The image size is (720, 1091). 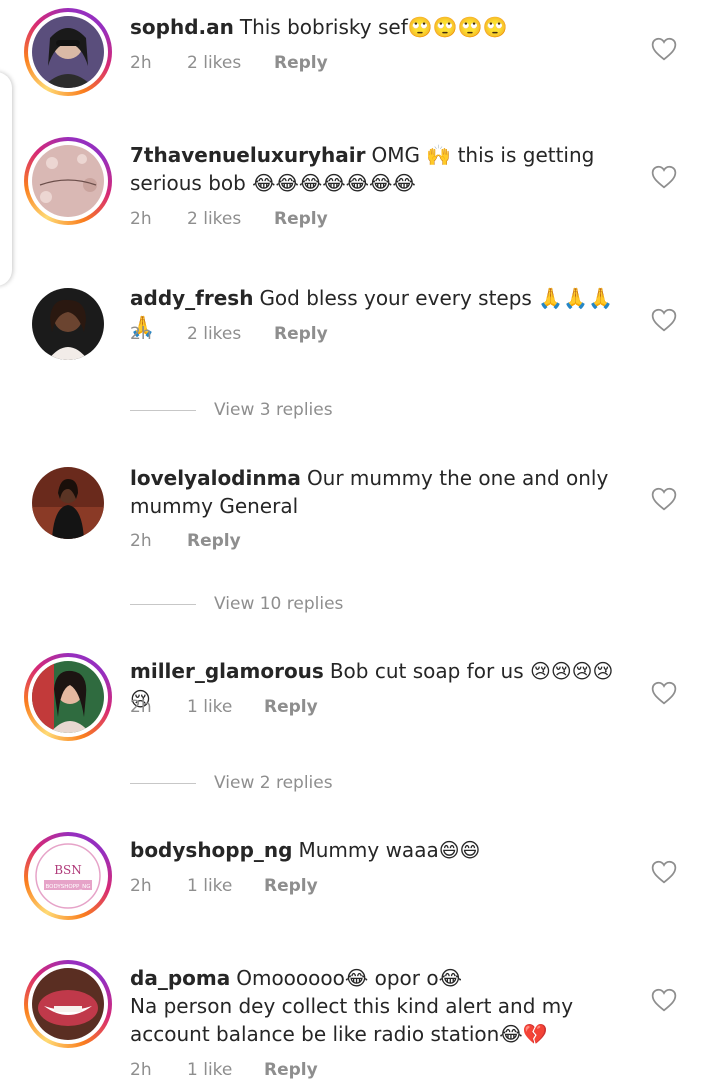 I want to click on side-panel-tab, so click(x=6, y=179).